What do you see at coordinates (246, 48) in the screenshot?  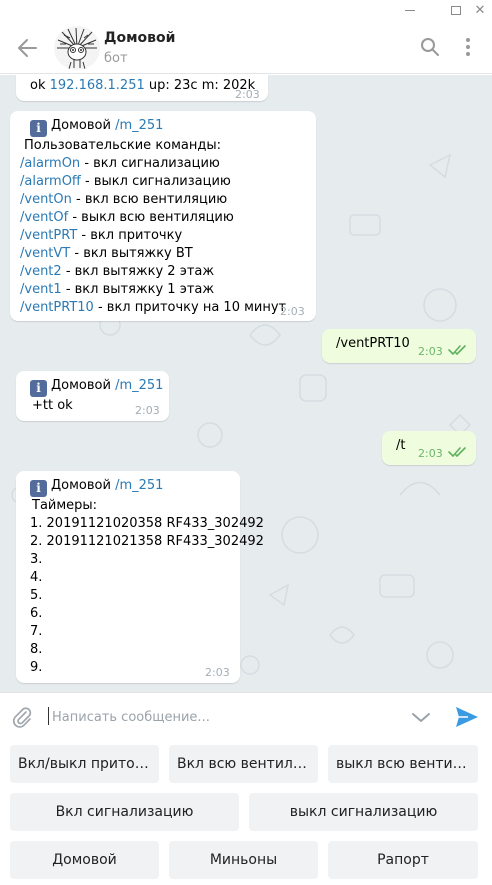 I see `chat-header: Домовой бот` at bounding box center [246, 48].